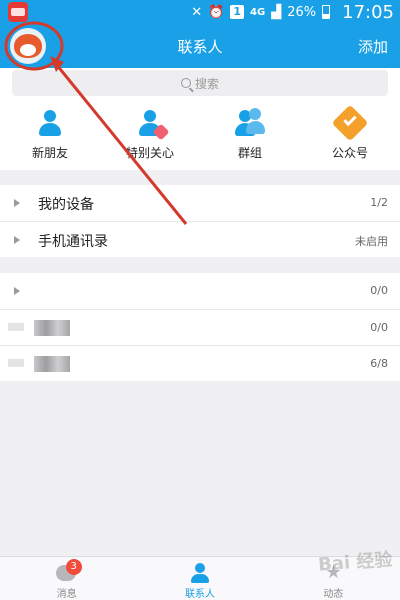 The image size is (400, 600). What do you see at coordinates (258, 12) in the screenshot?
I see `network-type: 4G` at bounding box center [258, 12].